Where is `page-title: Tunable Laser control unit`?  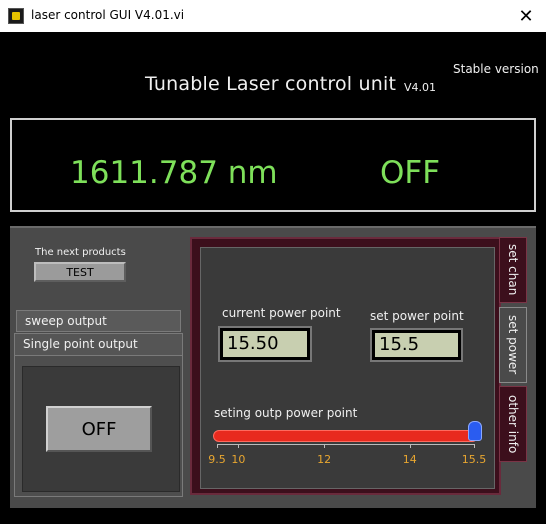 page-title: Tunable Laser control unit is located at coordinates (271, 84).